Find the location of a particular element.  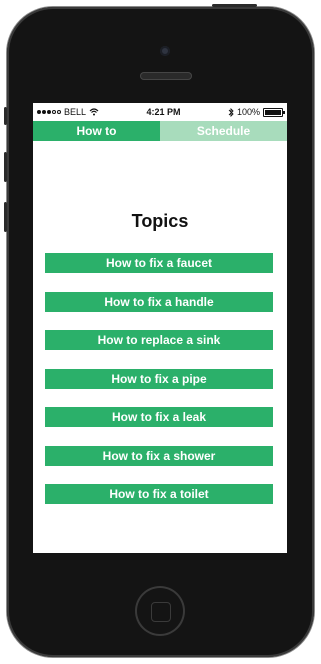

topic-button-fix-pipe: How to fix a pipe is located at coordinates (159, 378).